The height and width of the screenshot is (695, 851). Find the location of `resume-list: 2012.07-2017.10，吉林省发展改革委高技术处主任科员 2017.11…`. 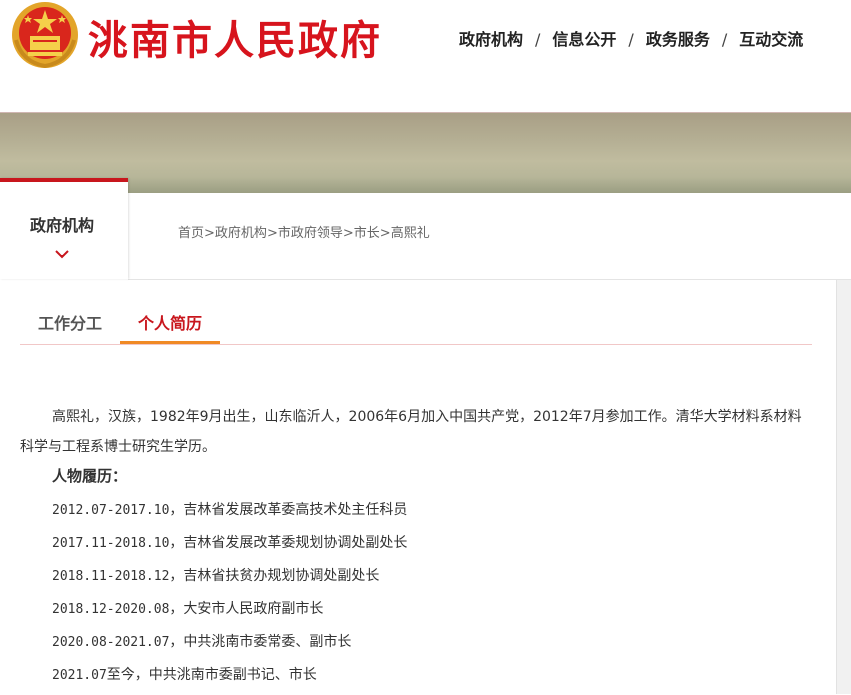

resume-list: 2012.07-2017.10，吉林省发展改革委高技术处主任科员 2017.11… is located at coordinates (229, 596).